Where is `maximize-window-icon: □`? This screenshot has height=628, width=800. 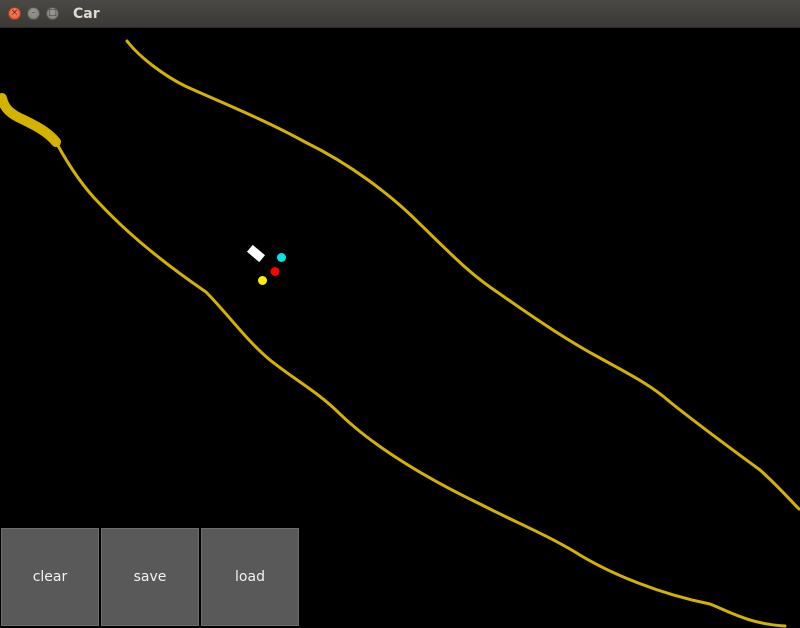 maximize-window-icon: □ is located at coordinates (52, 13).